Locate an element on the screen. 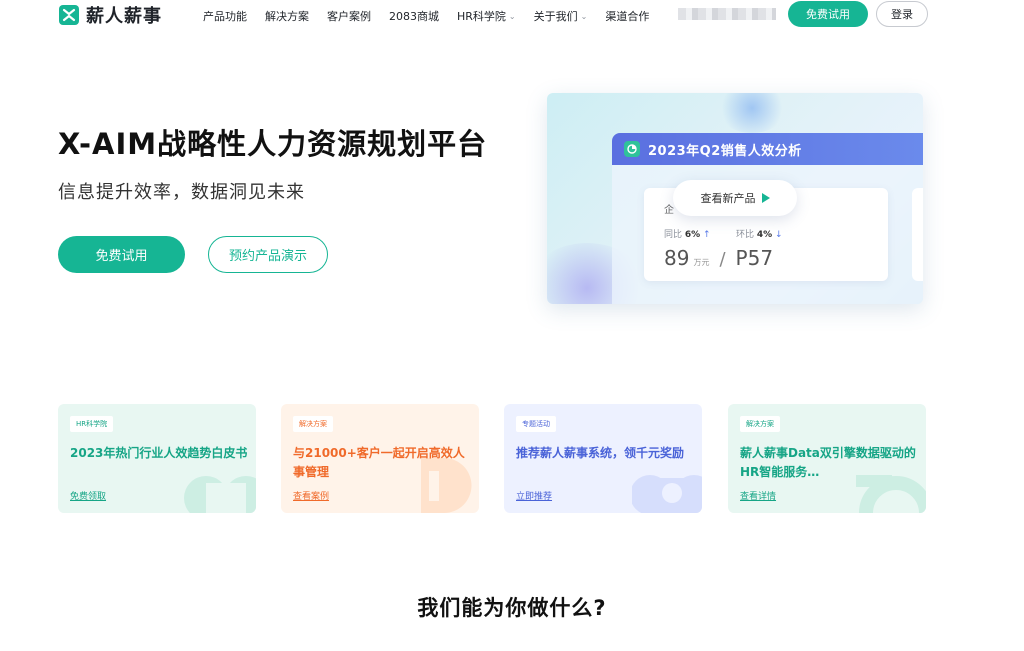 Image resolution: width=1024 pixels, height=651 pixels. brand-logo-icon is located at coordinates (69, 15).